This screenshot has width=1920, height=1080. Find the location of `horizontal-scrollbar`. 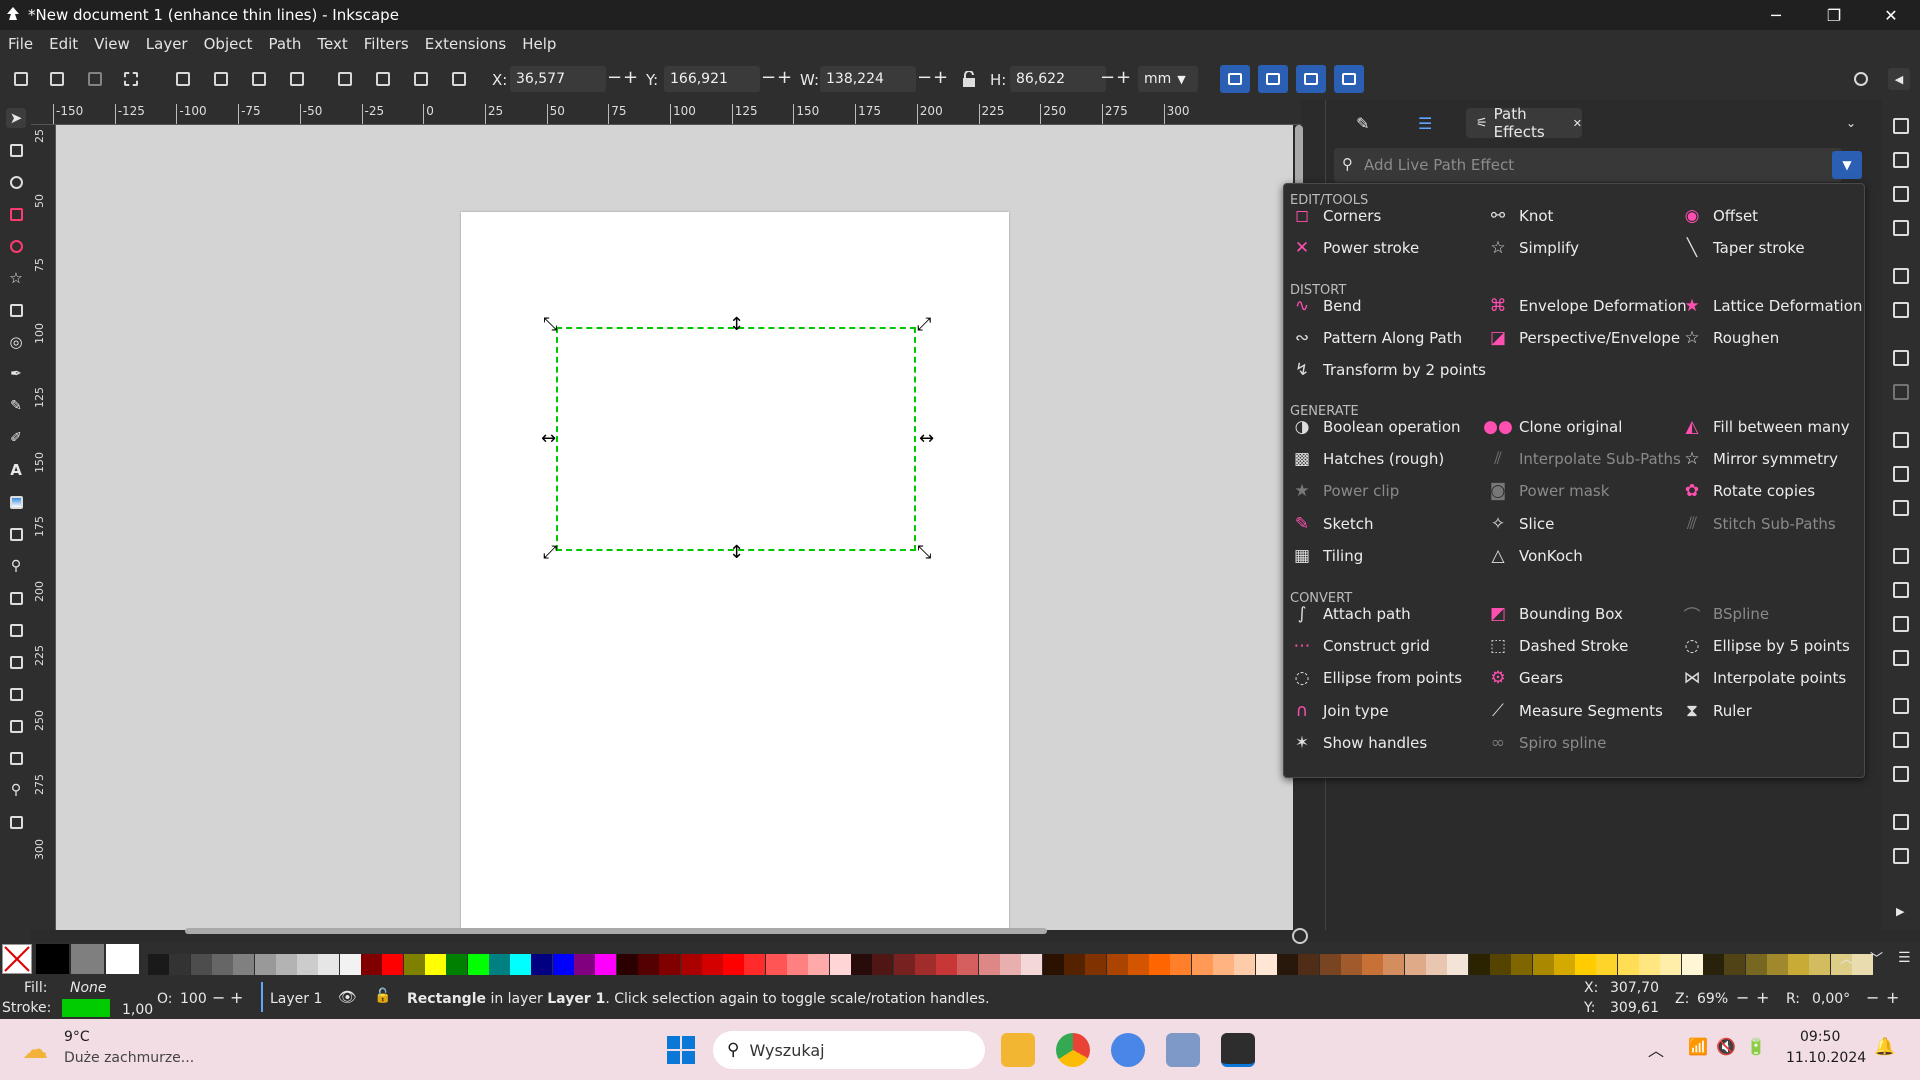

horizontal-scrollbar is located at coordinates (616, 931).